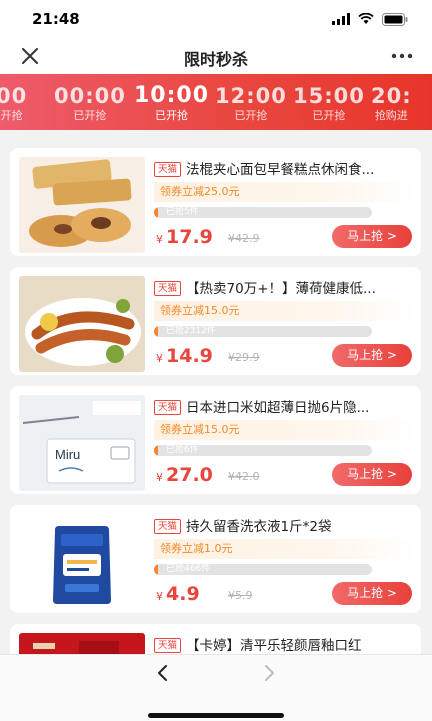 The height and width of the screenshot is (721, 432). I want to click on product-card: 天猫 【卡婷】清平乐轻颜唇釉口红, so click(215, 639).